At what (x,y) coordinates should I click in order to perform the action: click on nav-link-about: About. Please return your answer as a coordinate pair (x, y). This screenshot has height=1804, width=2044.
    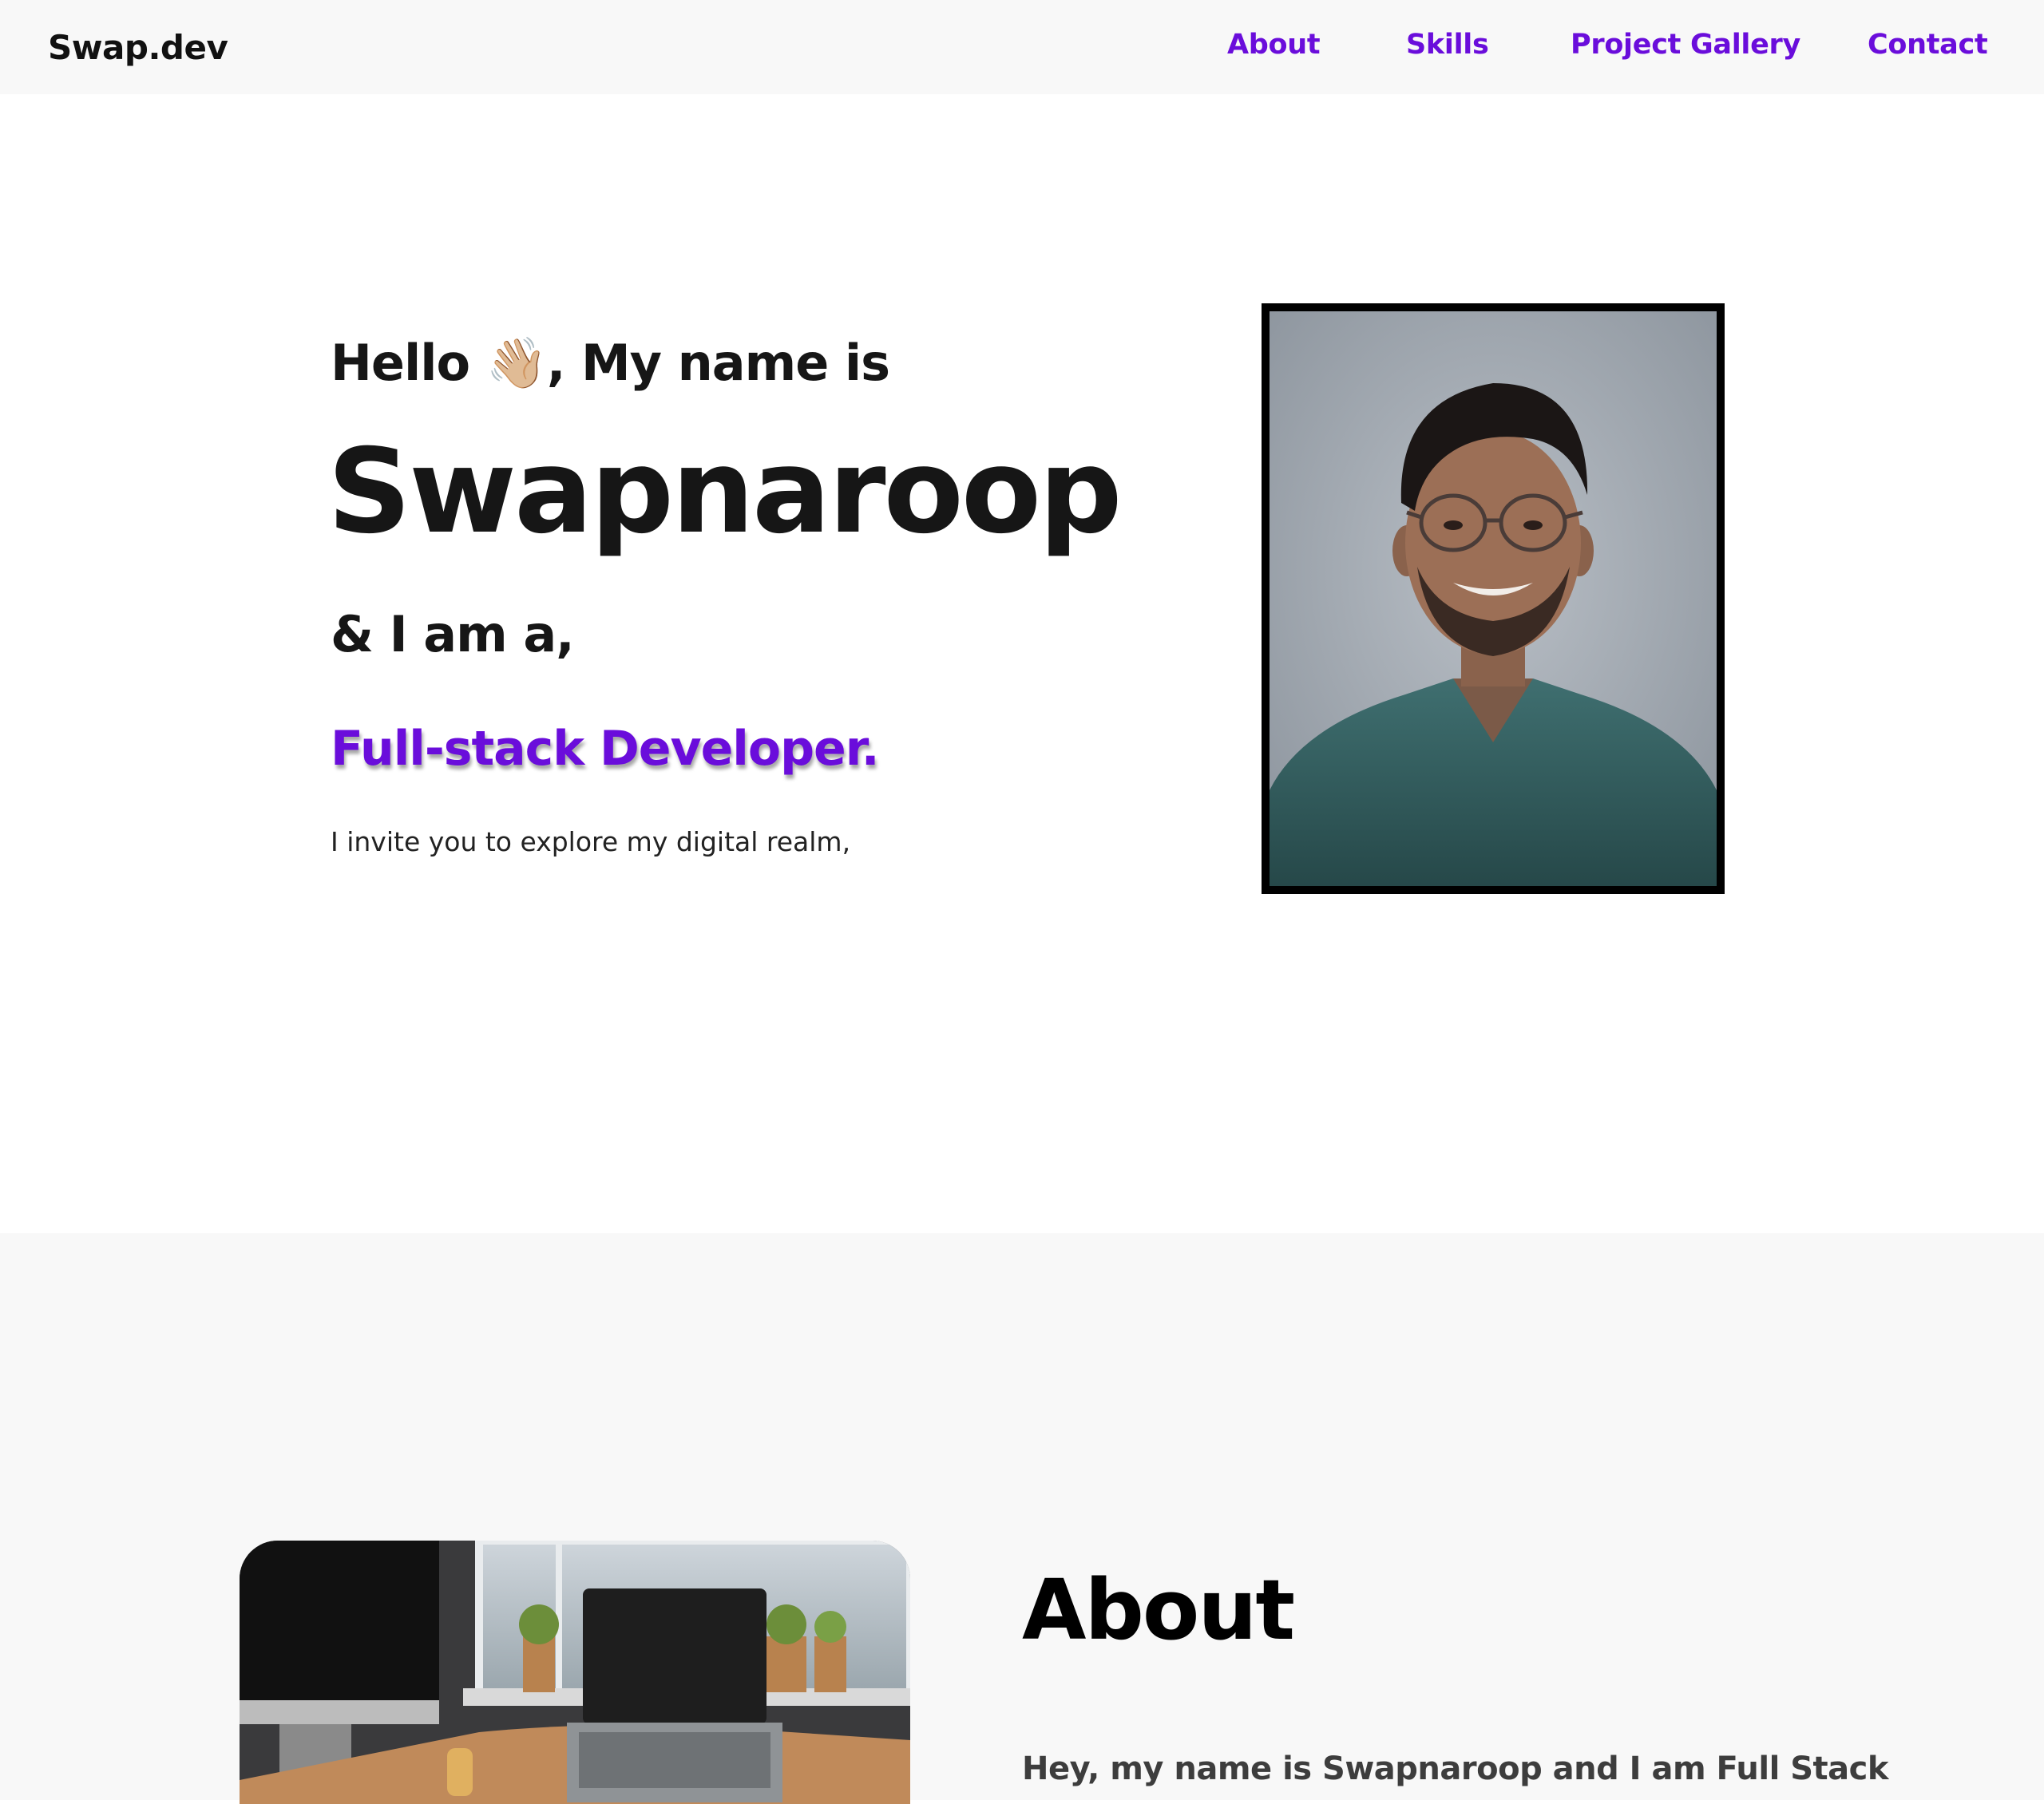
    Looking at the image, I should click on (1274, 45).